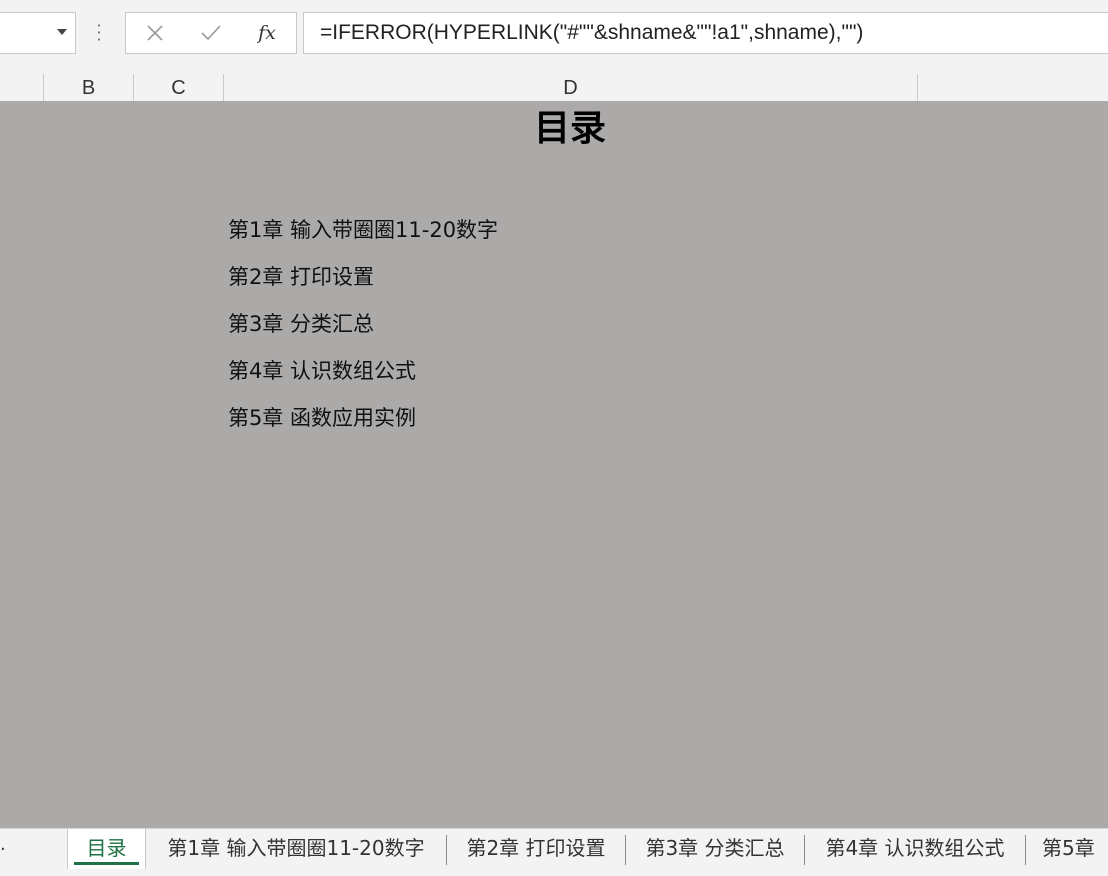  I want to click on tab-label: 第3章 分类汇总, so click(715, 848).